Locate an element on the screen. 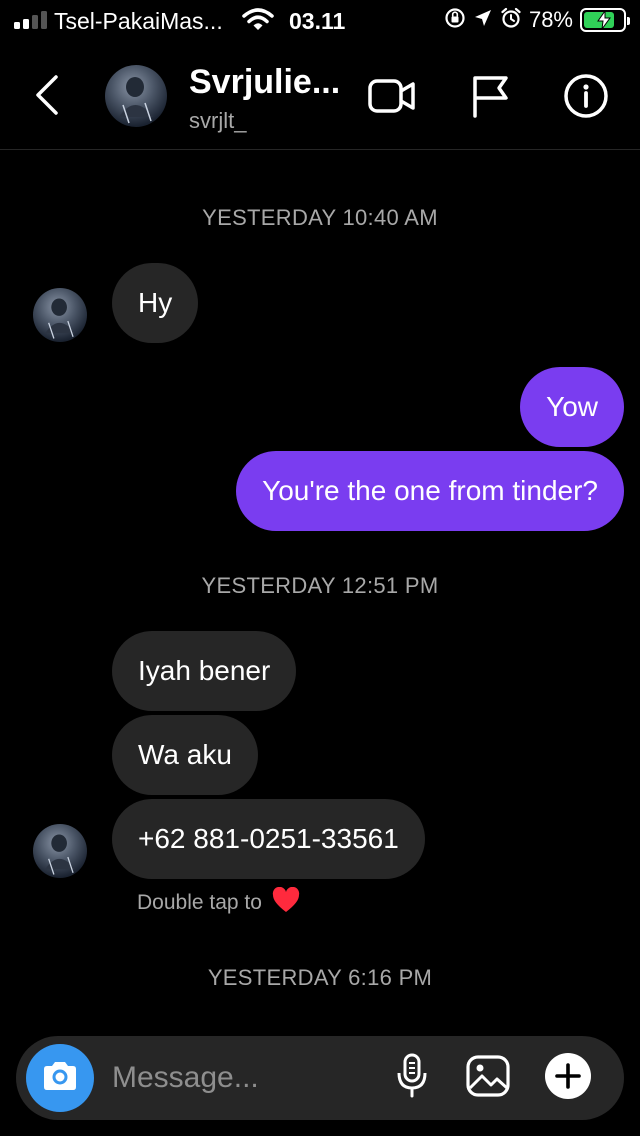  report-button is located at coordinates (490, 98).